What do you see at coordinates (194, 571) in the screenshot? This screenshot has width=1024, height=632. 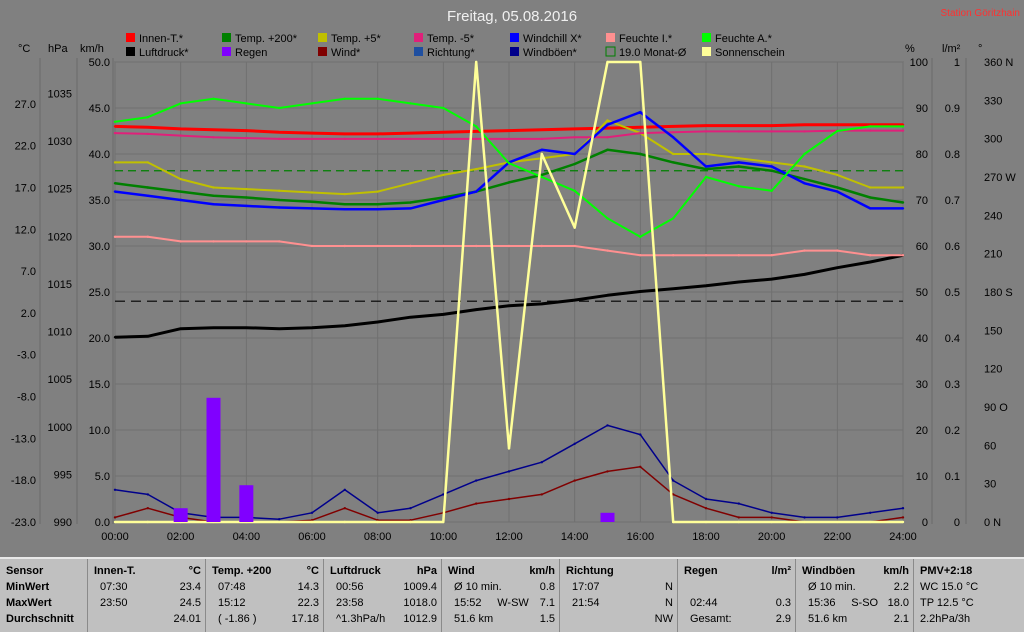 I see `stats-innen-unit: °C` at bounding box center [194, 571].